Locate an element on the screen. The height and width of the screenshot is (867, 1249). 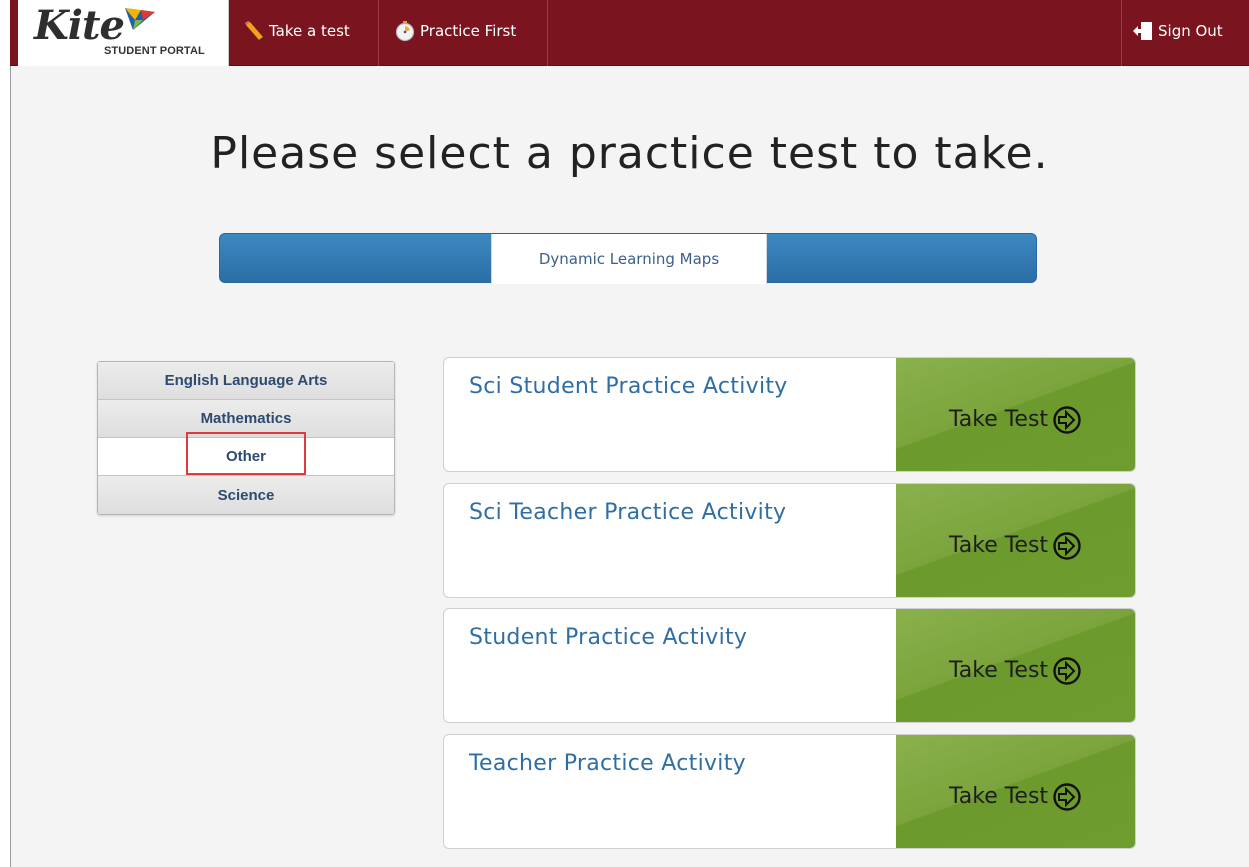
nav-sign-out: Sign Out is located at coordinates (1185, 33).